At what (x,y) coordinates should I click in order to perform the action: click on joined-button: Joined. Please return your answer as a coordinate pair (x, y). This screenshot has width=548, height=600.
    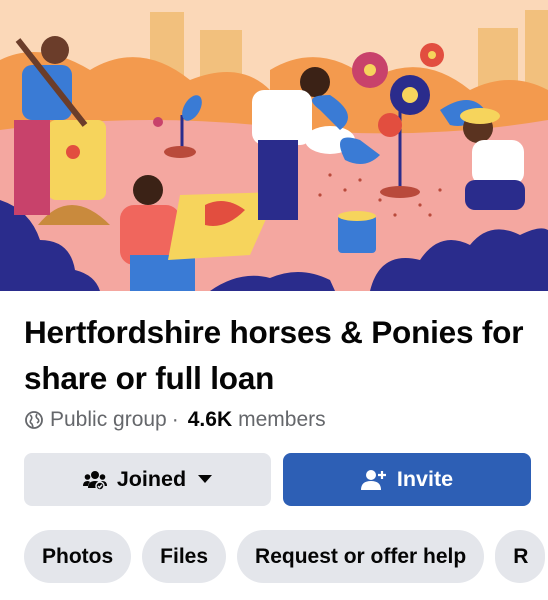
    Looking at the image, I should click on (147, 479).